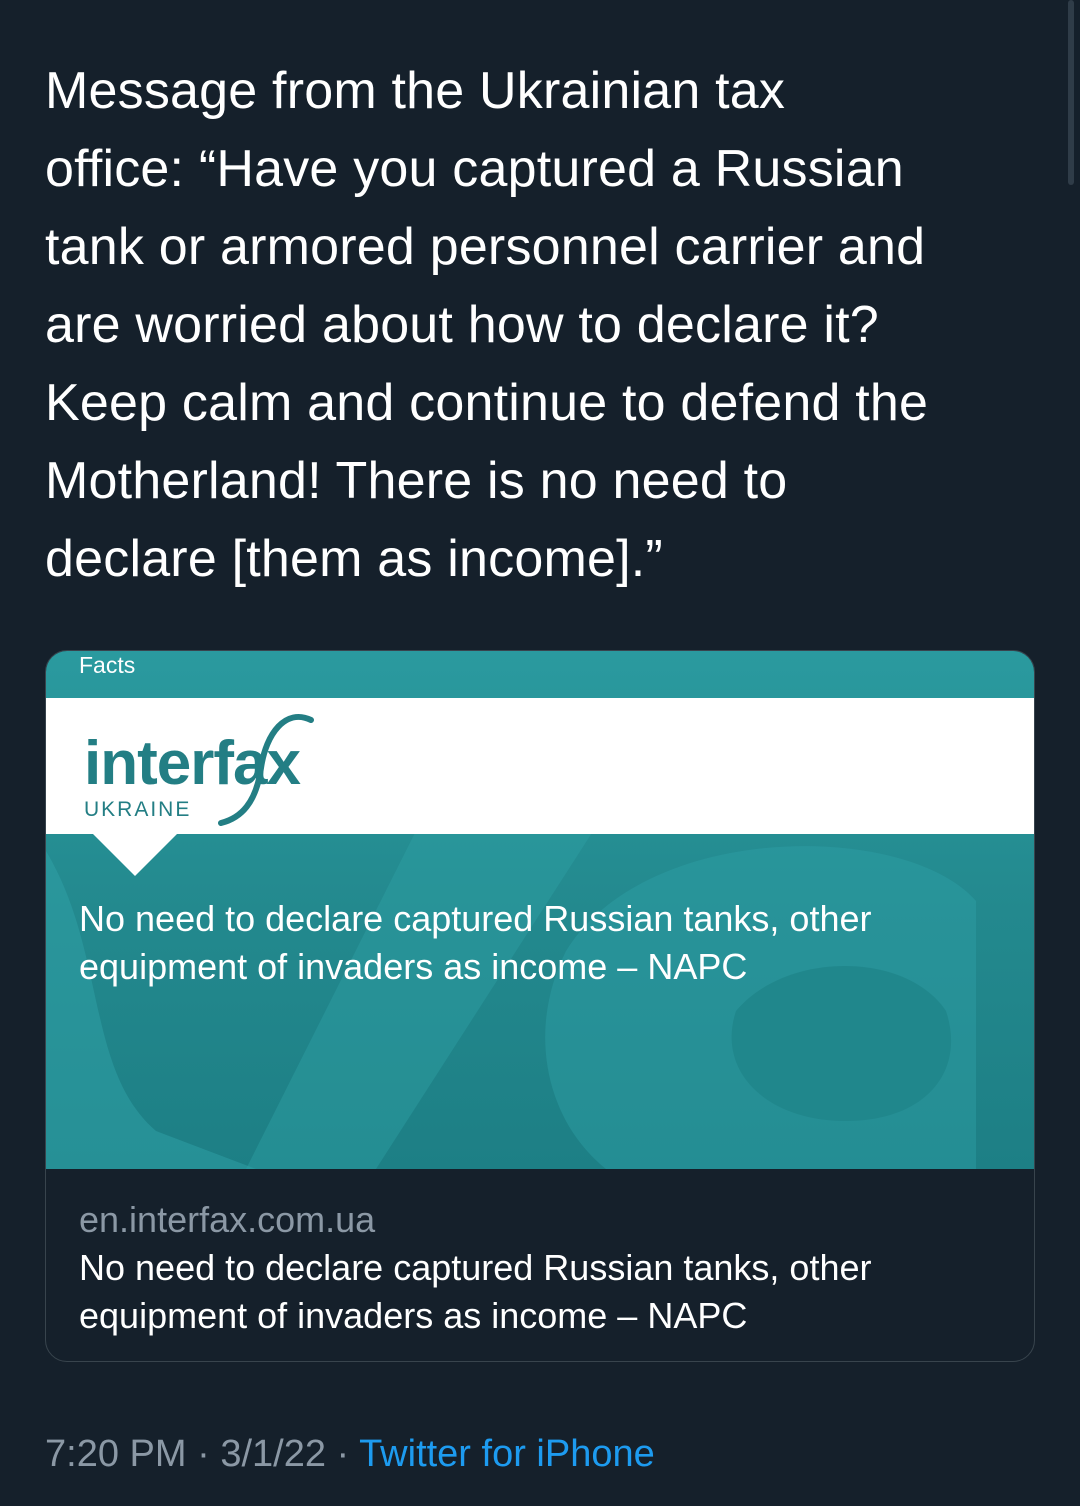 The image size is (1080, 1506). I want to click on logo-swoosh-icon, so click(266, 770).